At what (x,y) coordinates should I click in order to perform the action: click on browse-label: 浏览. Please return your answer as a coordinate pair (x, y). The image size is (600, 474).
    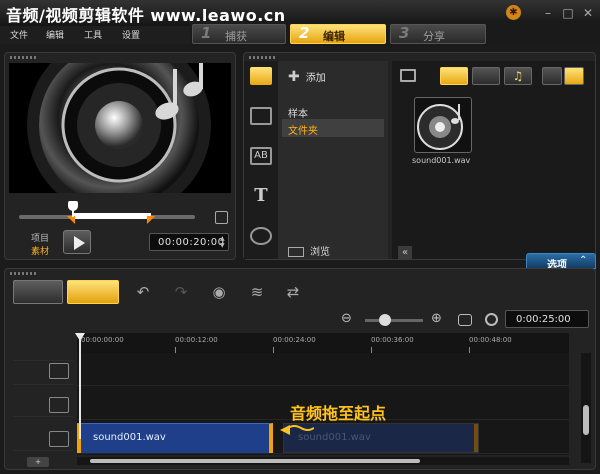
    Looking at the image, I should click on (320, 252).